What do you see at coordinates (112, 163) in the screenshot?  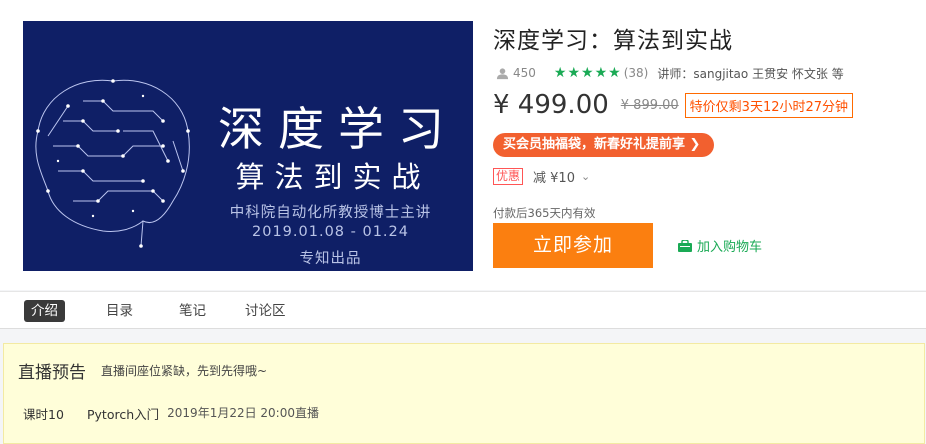 I see `brain-circuit-icon` at bounding box center [112, 163].